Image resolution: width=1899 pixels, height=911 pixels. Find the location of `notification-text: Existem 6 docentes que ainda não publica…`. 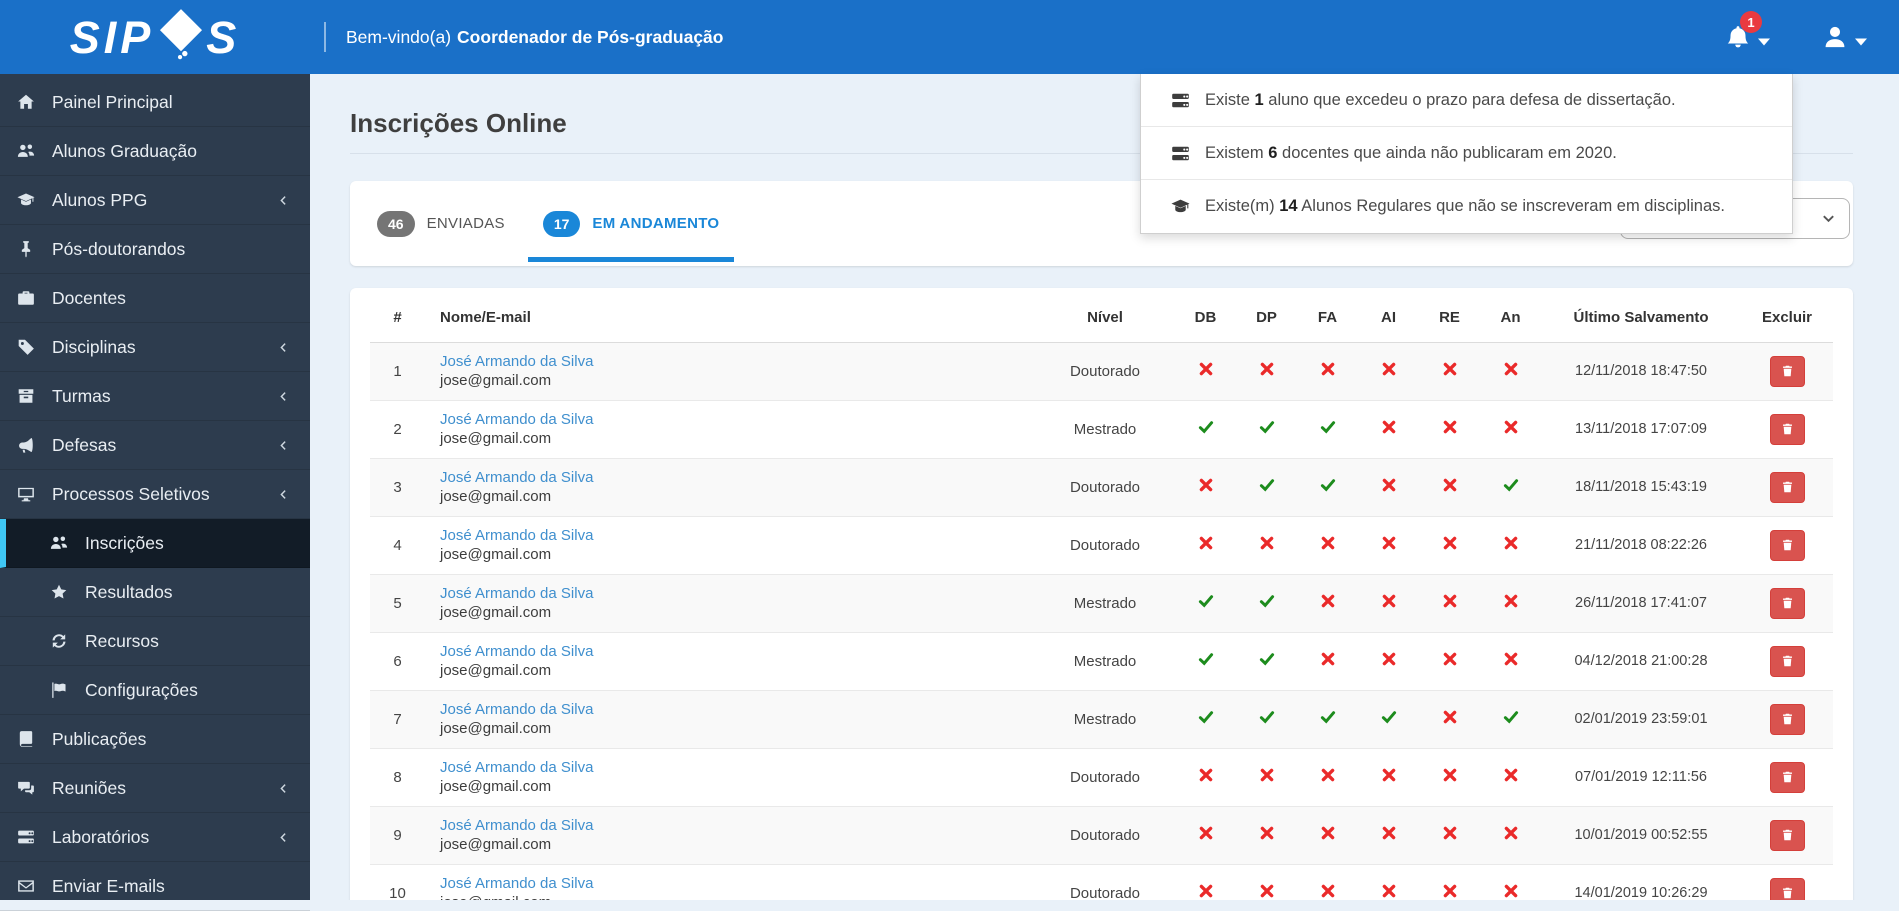

notification-text: Existem 6 docentes que ainda não publica… is located at coordinates (1411, 152).